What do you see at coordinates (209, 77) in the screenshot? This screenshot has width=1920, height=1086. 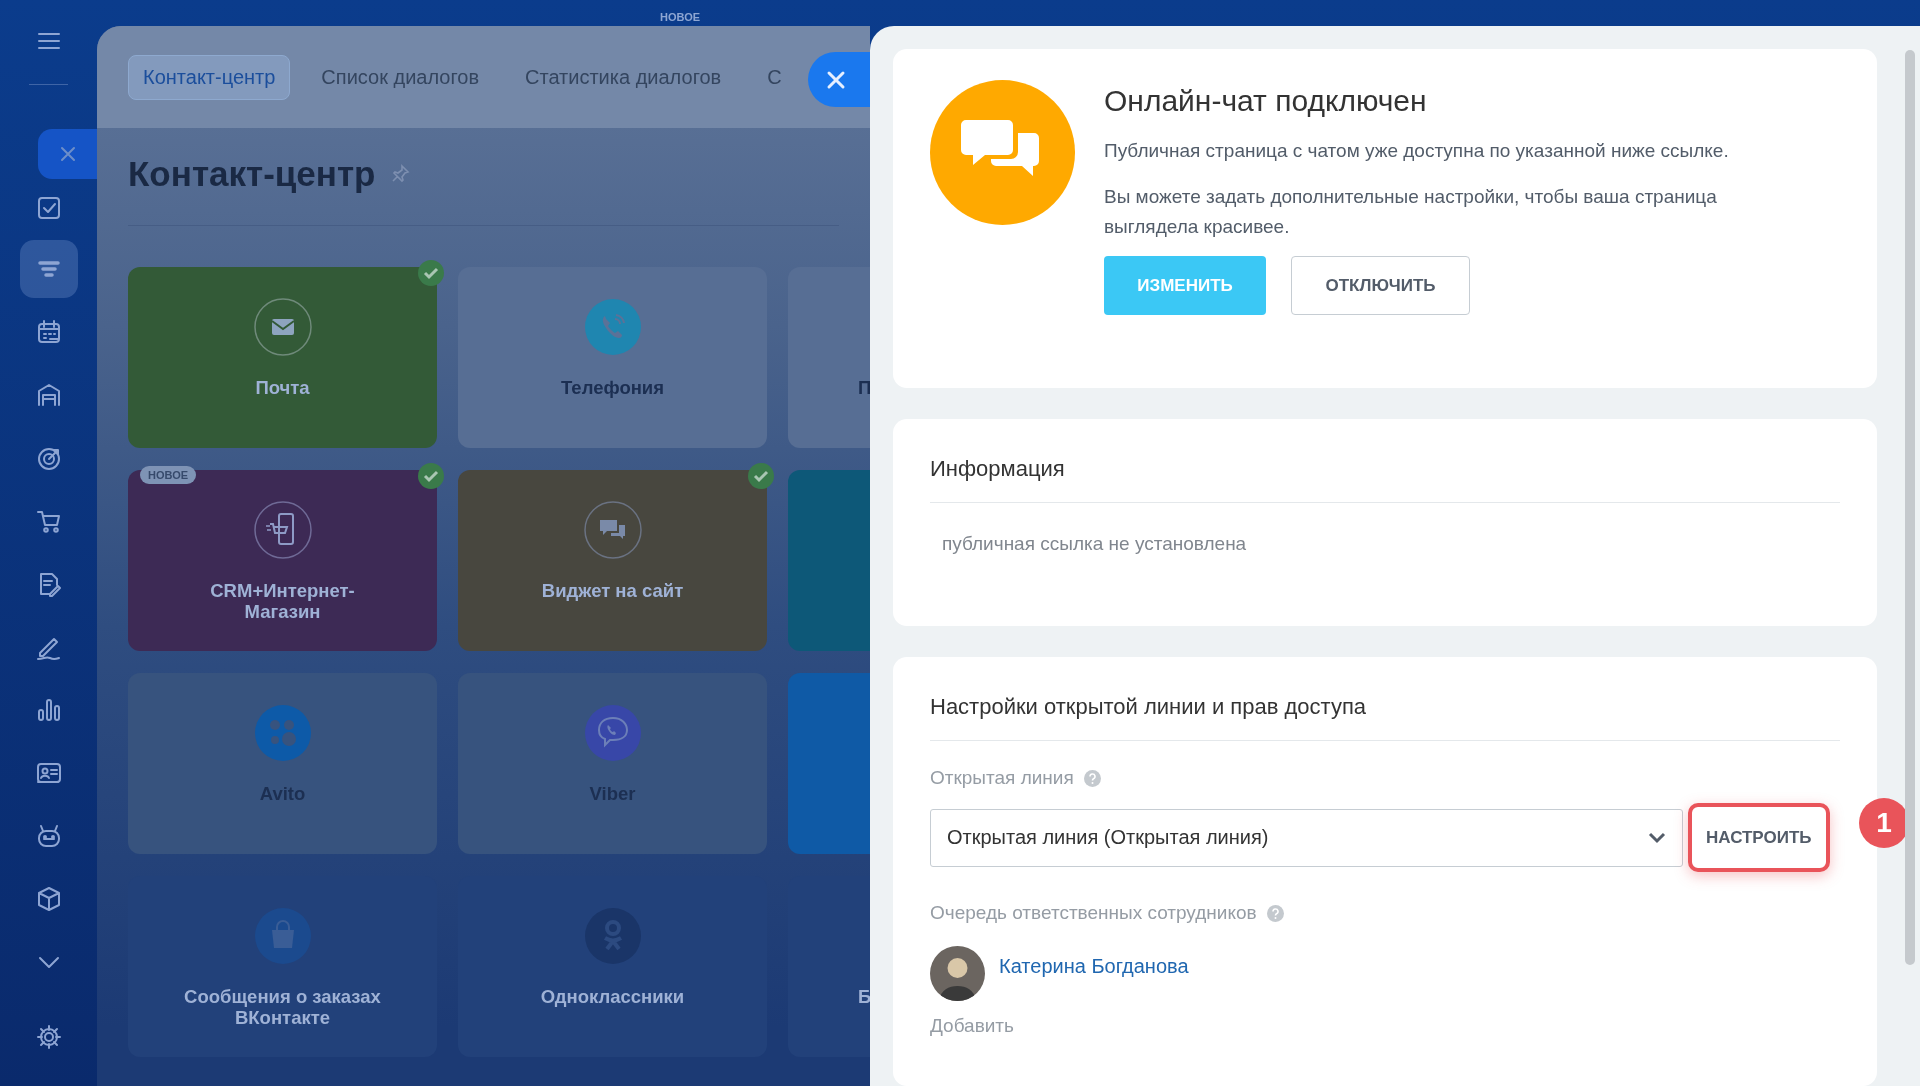 I see `tab: Контакт-центр` at bounding box center [209, 77].